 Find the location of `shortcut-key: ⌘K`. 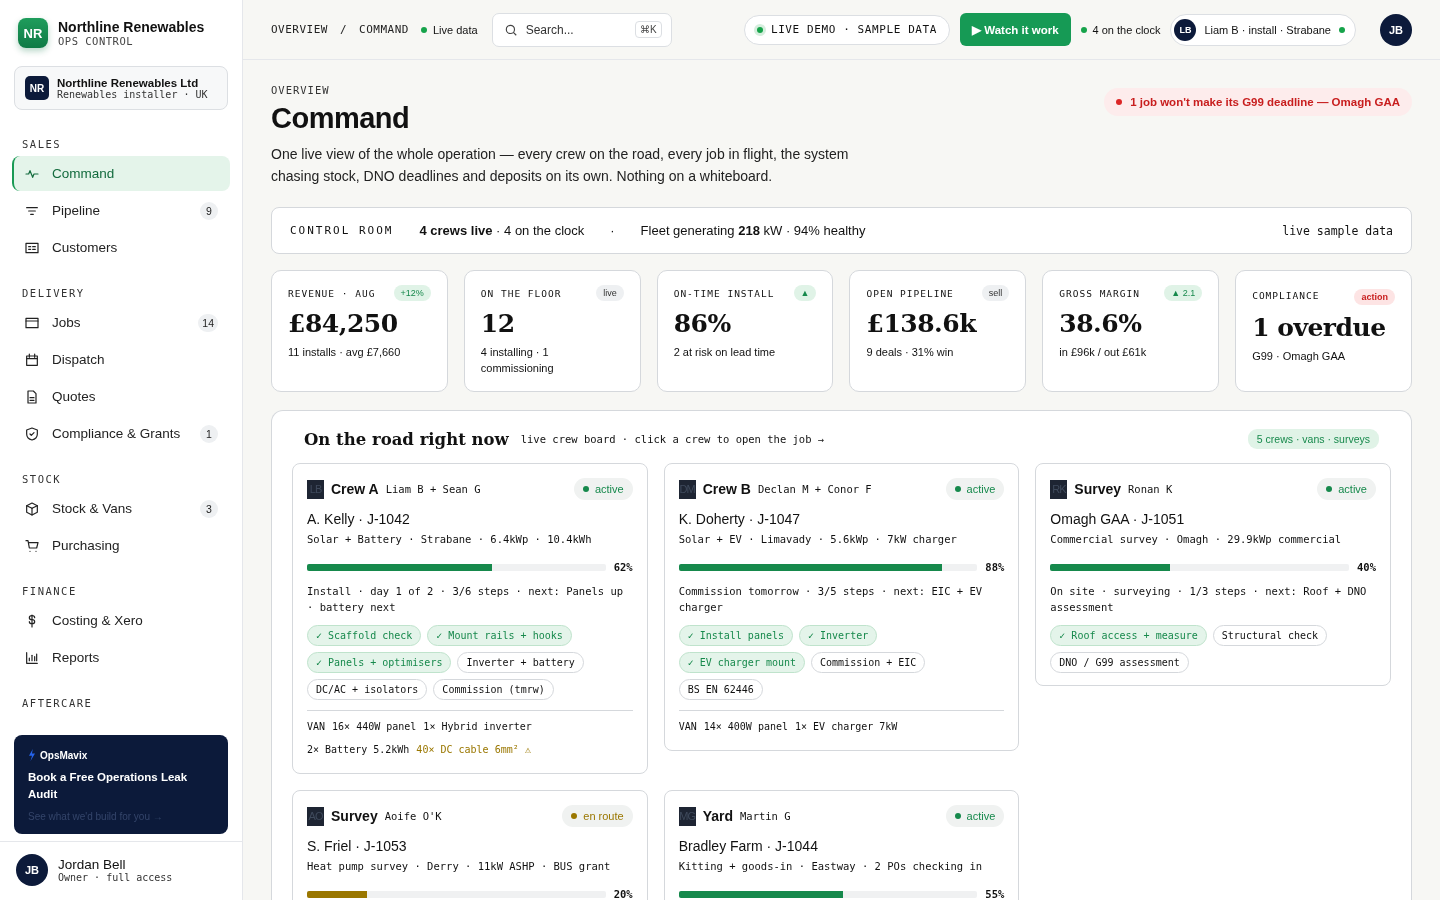

shortcut-key: ⌘K is located at coordinates (648, 29).